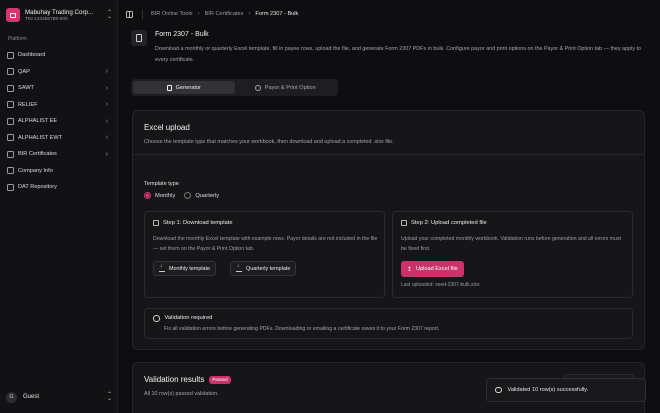  What do you see at coordinates (410, 269) in the screenshot?
I see `upload-icon: ↥` at bounding box center [410, 269].